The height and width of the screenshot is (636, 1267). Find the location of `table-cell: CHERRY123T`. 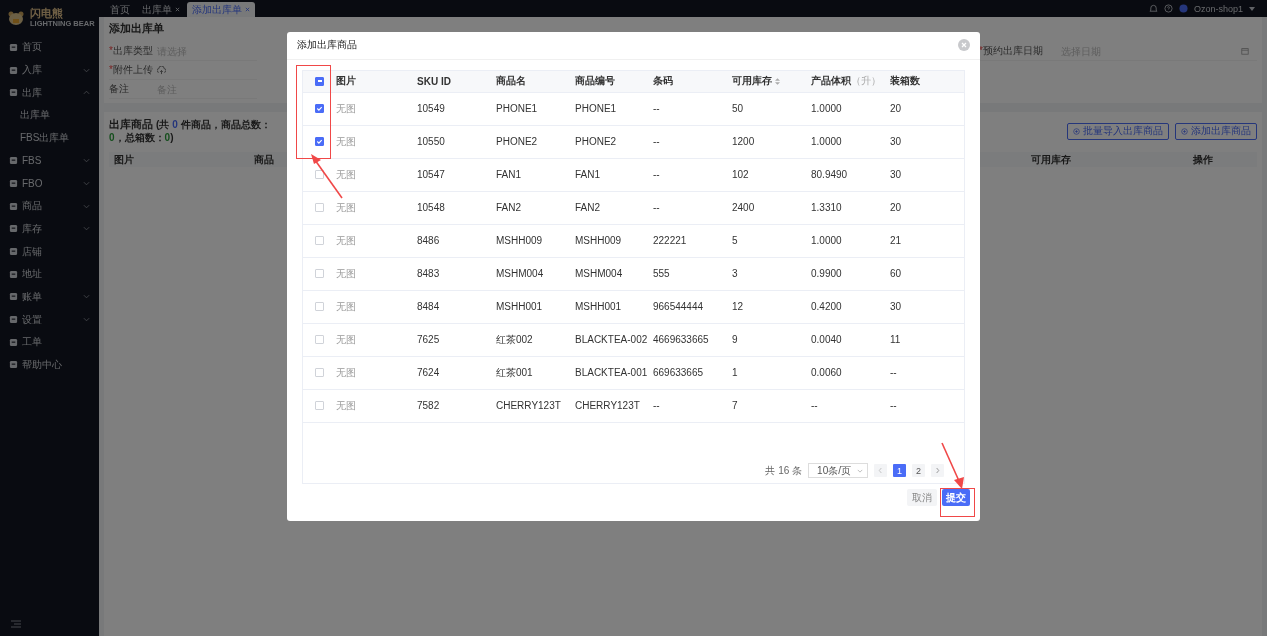

table-cell: CHERRY123T is located at coordinates (528, 406).